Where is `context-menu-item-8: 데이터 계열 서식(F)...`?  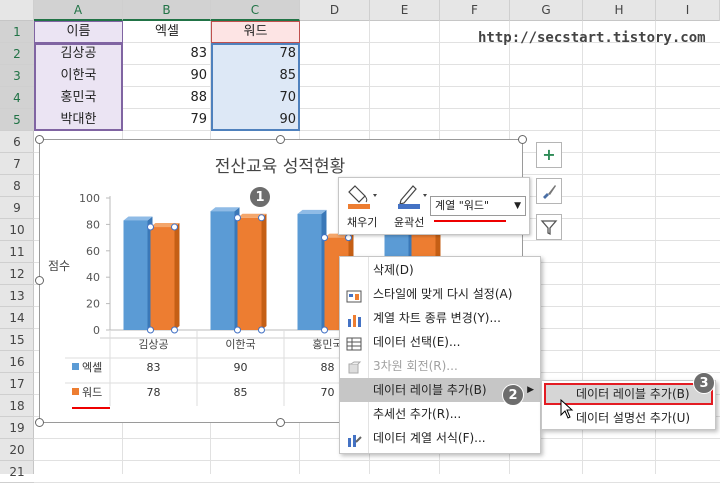
context-menu-item-8: 데이터 계열 서식(F)... is located at coordinates (440, 438).